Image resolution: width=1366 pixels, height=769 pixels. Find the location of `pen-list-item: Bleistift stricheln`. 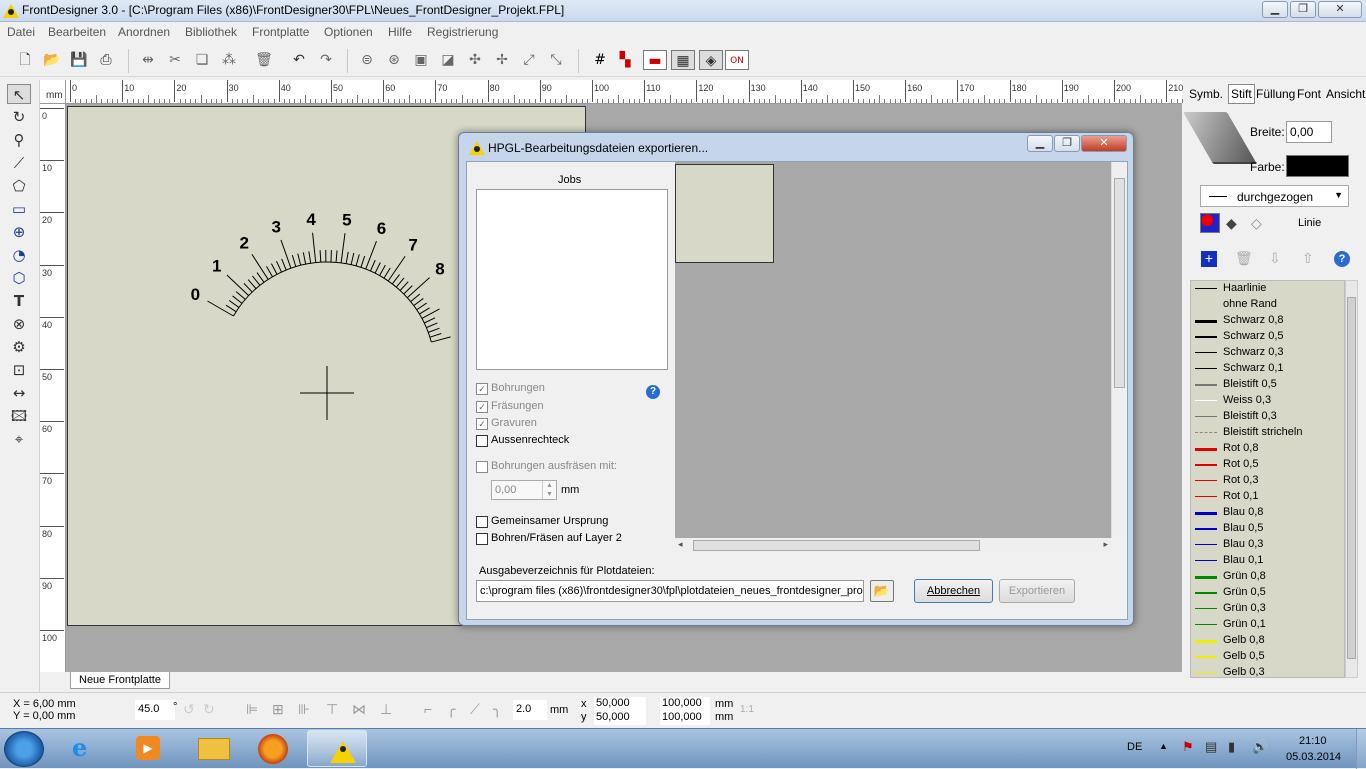

pen-list-item: Bleistift stricheln is located at coordinates (1270, 433).